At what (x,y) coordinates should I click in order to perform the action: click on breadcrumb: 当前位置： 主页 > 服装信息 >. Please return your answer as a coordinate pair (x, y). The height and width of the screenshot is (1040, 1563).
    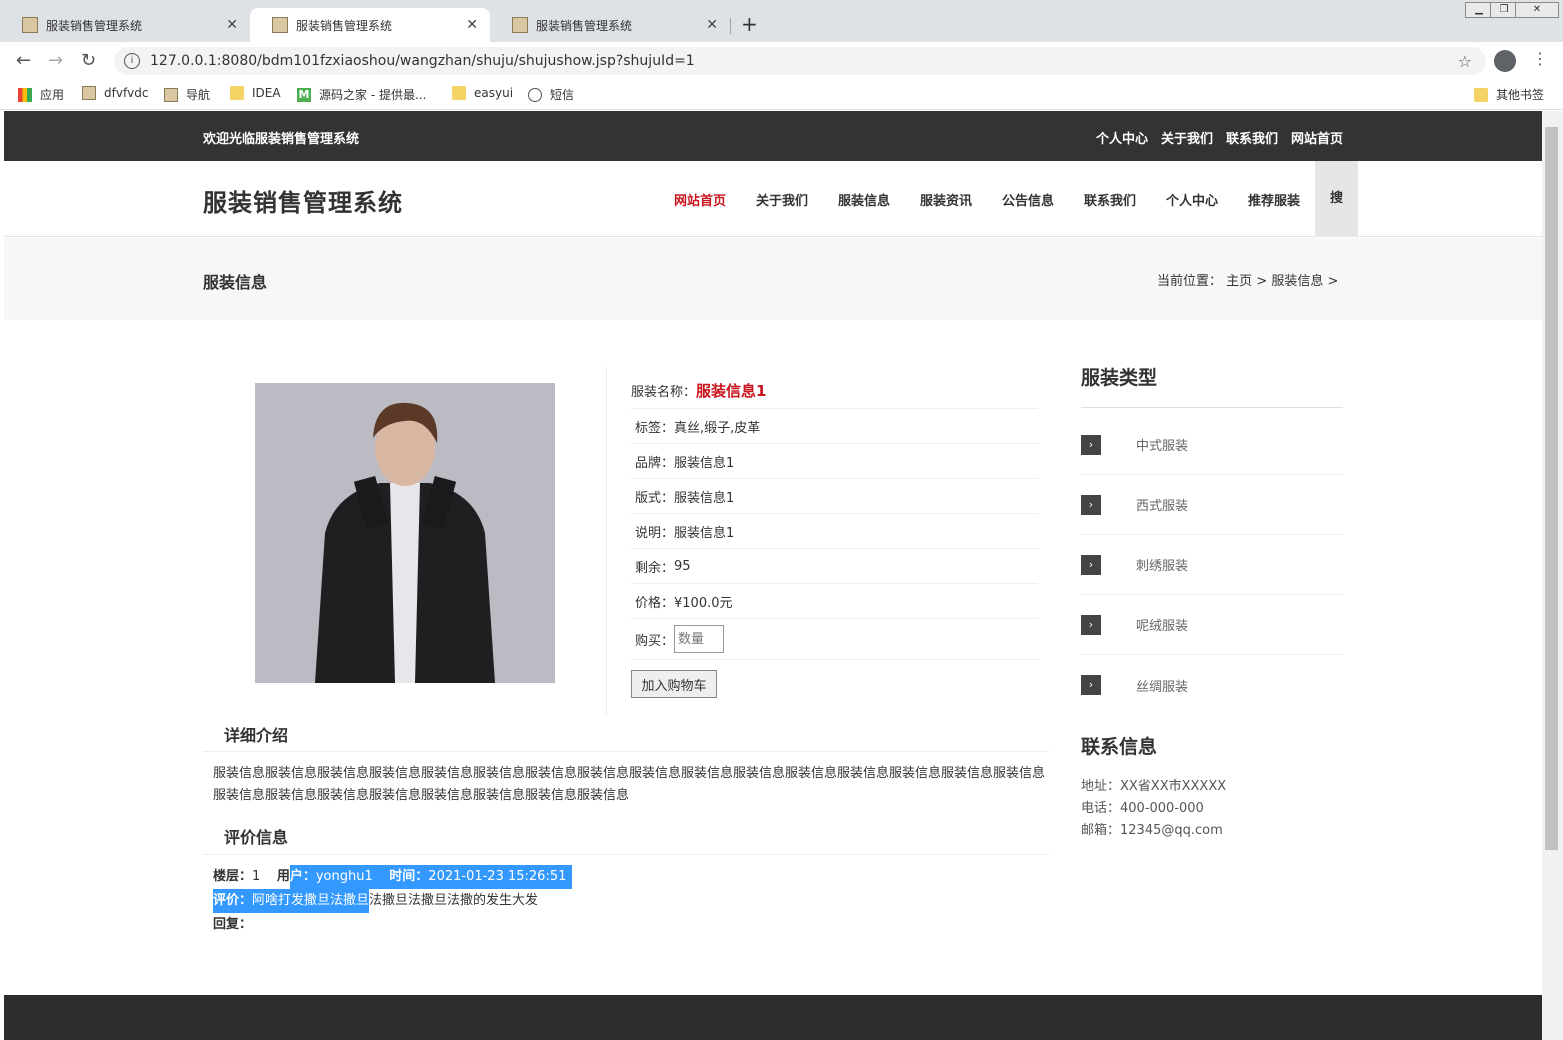
    Looking at the image, I should click on (1248, 281).